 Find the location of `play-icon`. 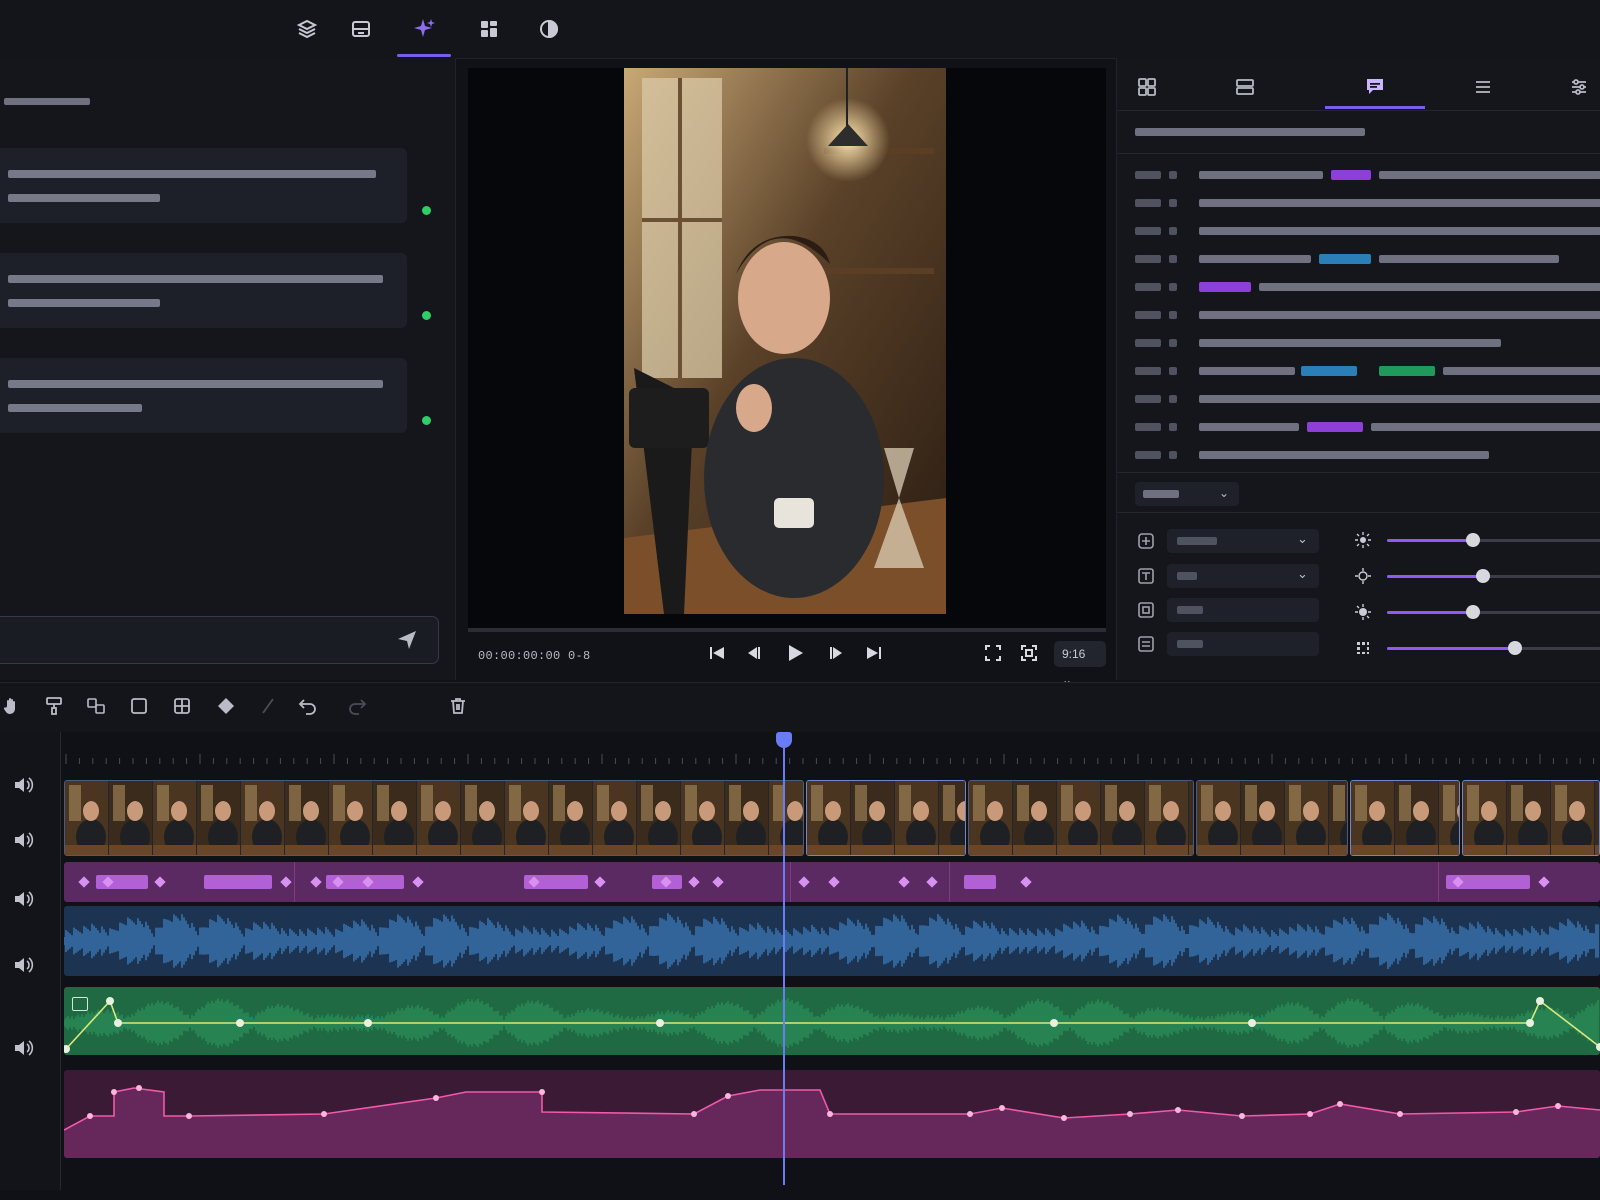

play-icon is located at coordinates (795, 655).